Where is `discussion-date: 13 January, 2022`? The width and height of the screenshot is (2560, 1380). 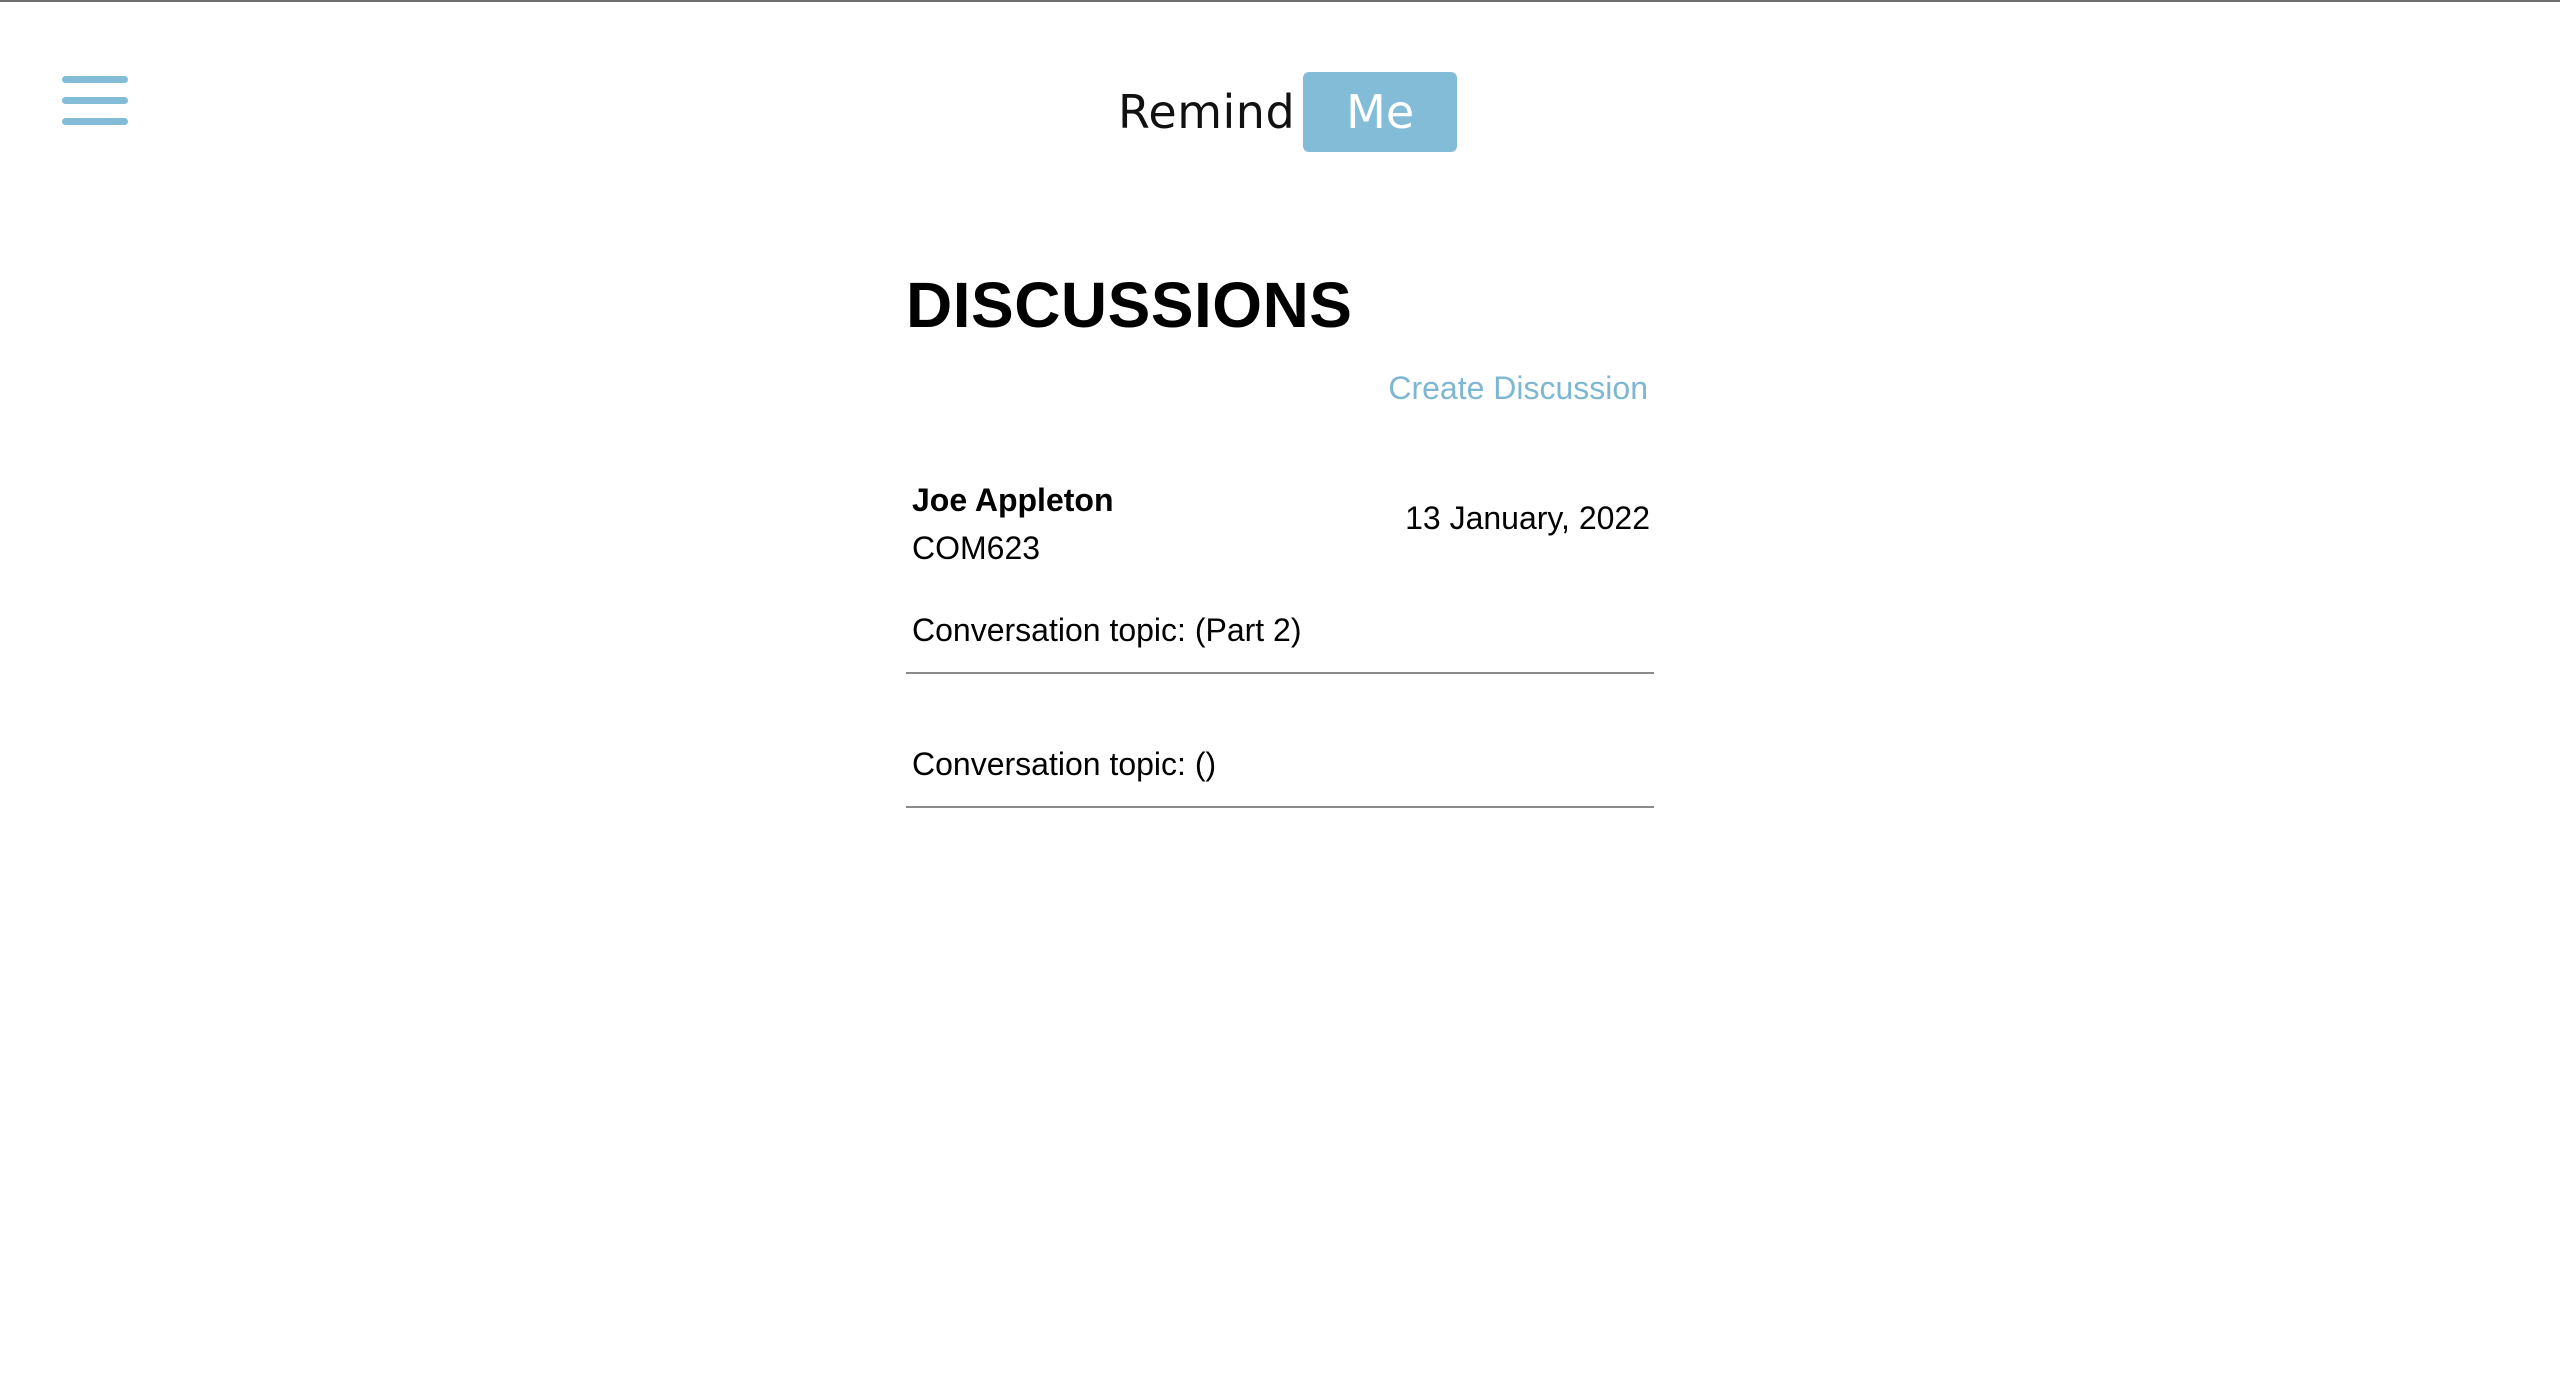 discussion-date: 13 January, 2022 is located at coordinates (1527, 518).